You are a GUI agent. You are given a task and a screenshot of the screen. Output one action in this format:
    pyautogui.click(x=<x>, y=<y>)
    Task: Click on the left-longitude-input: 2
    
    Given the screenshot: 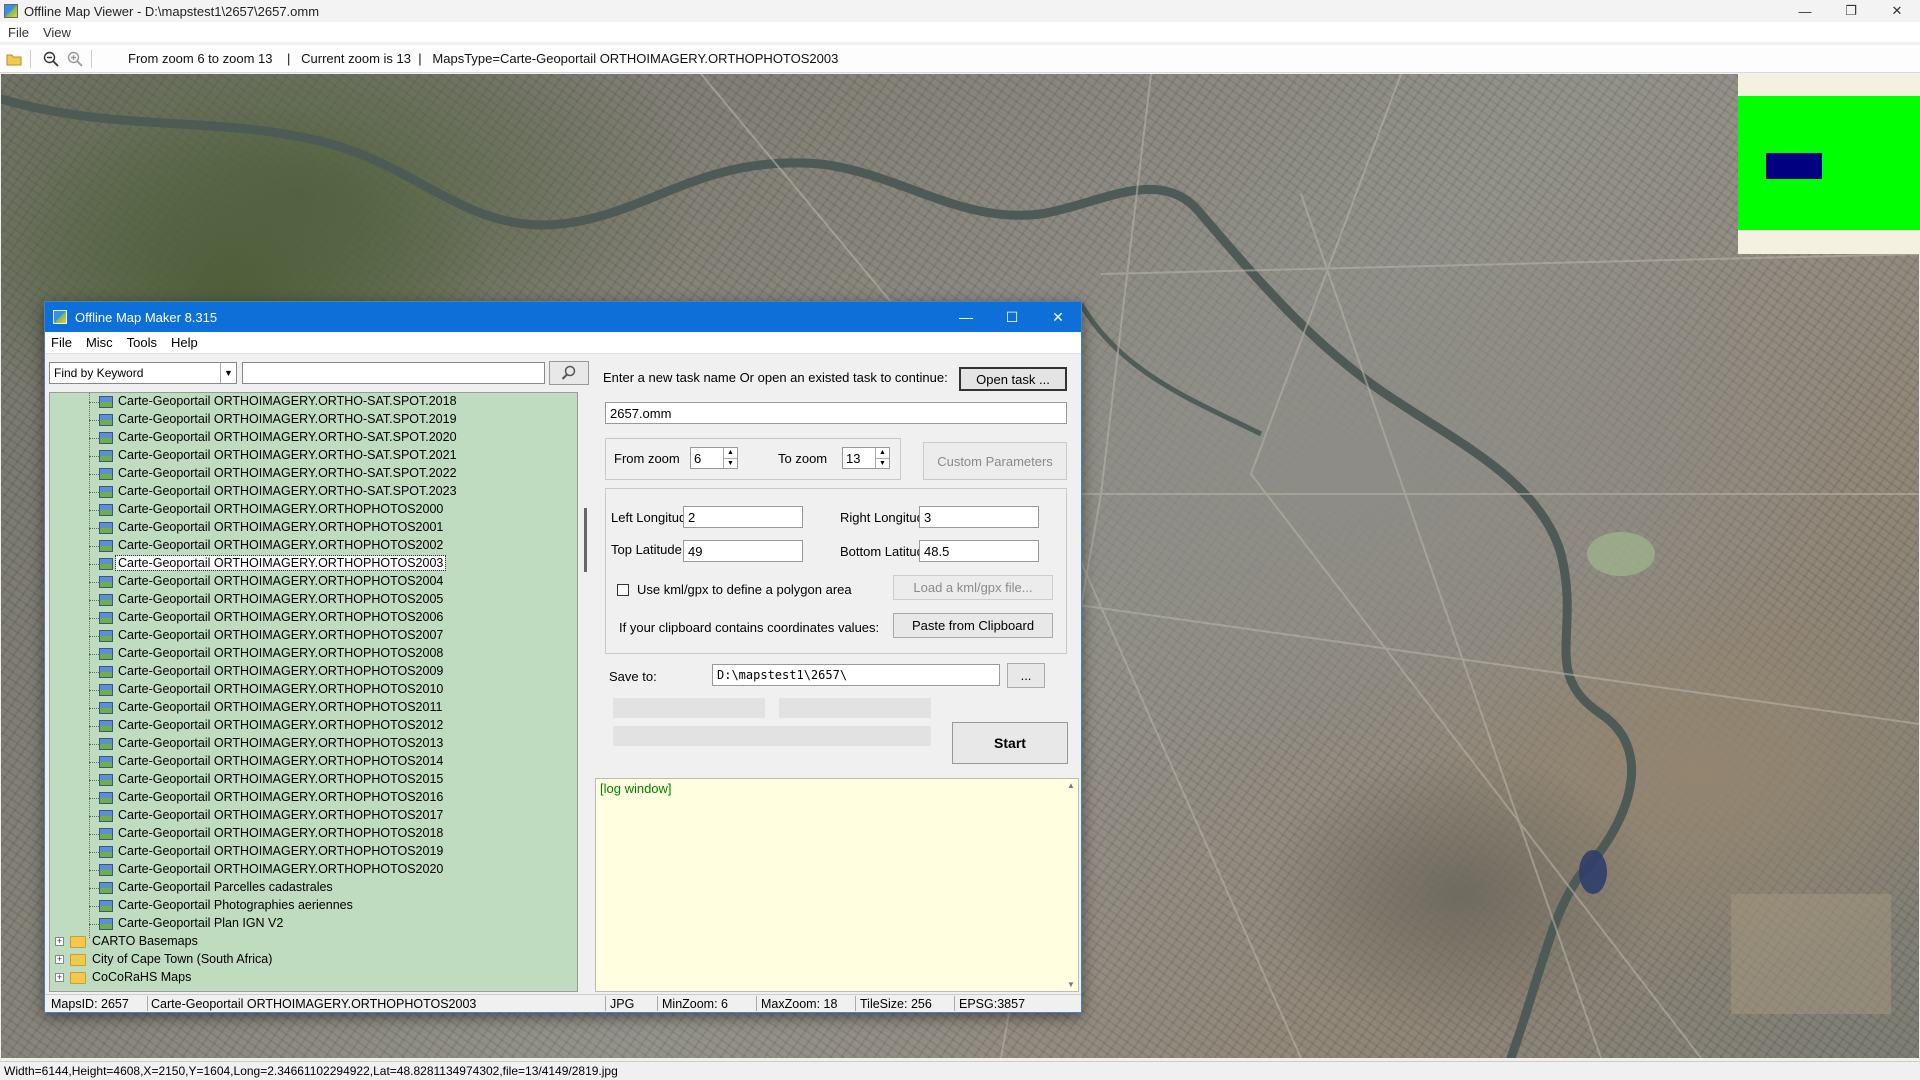 What is the action you would take?
    pyautogui.click(x=743, y=517)
    